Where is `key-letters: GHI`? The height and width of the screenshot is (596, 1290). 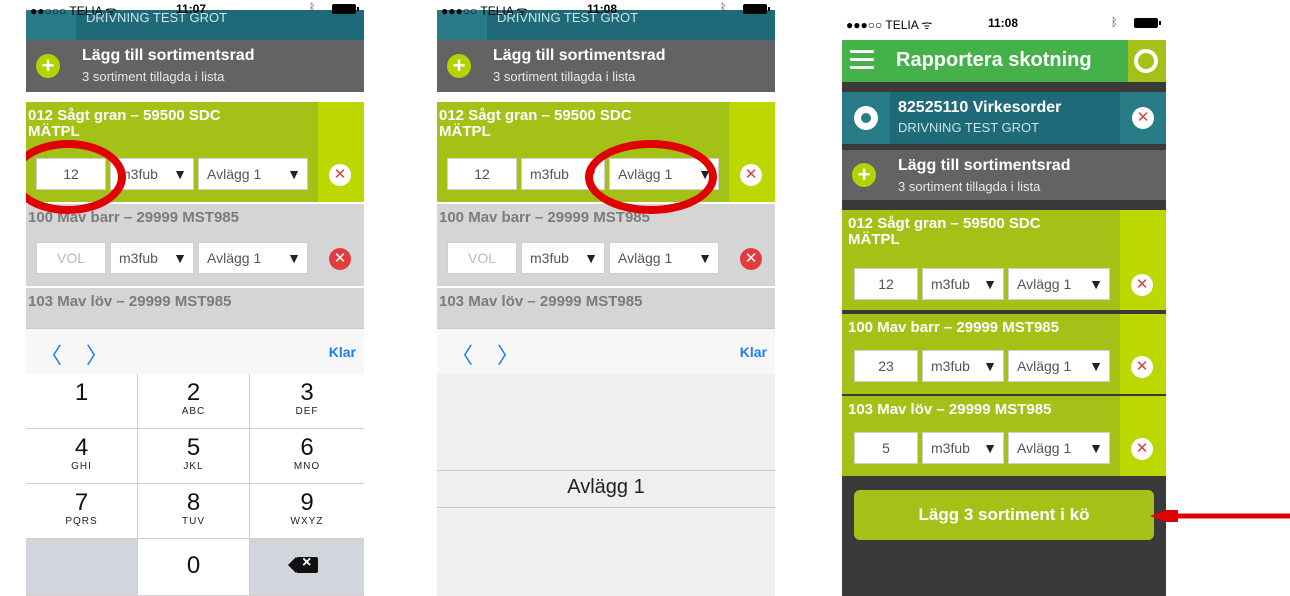
key-letters: GHI is located at coordinates (81, 466).